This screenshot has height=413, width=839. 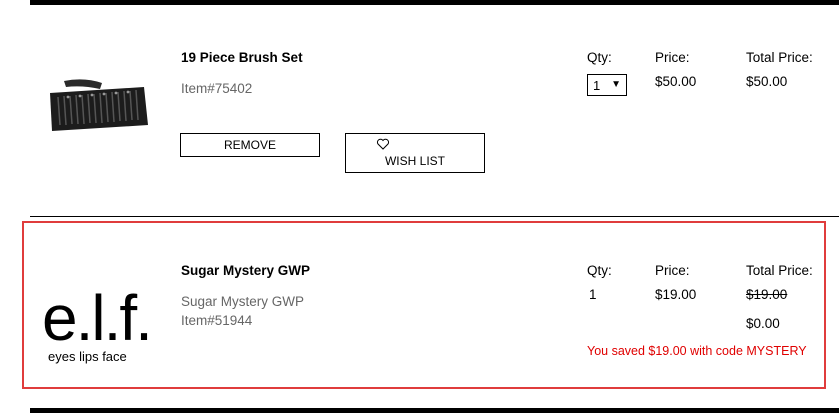 What do you see at coordinates (697, 351) in the screenshot?
I see `savings-message: You saved $19.00 with code MYSTERY` at bounding box center [697, 351].